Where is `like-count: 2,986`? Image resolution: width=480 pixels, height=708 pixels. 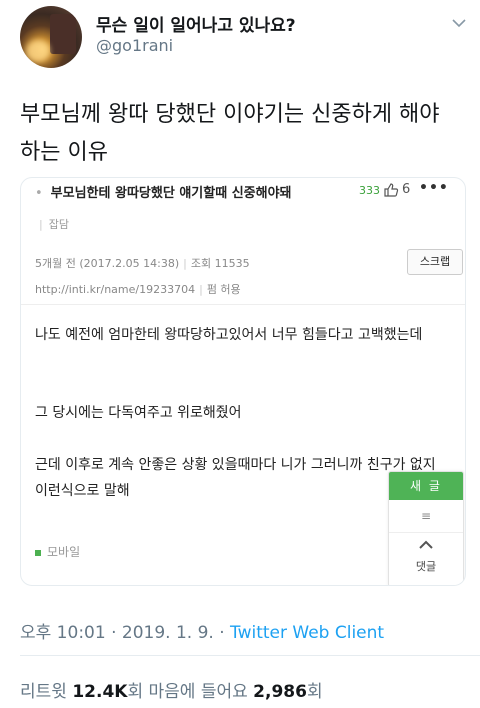
like-count: 2,986 is located at coordinates (280, 692).